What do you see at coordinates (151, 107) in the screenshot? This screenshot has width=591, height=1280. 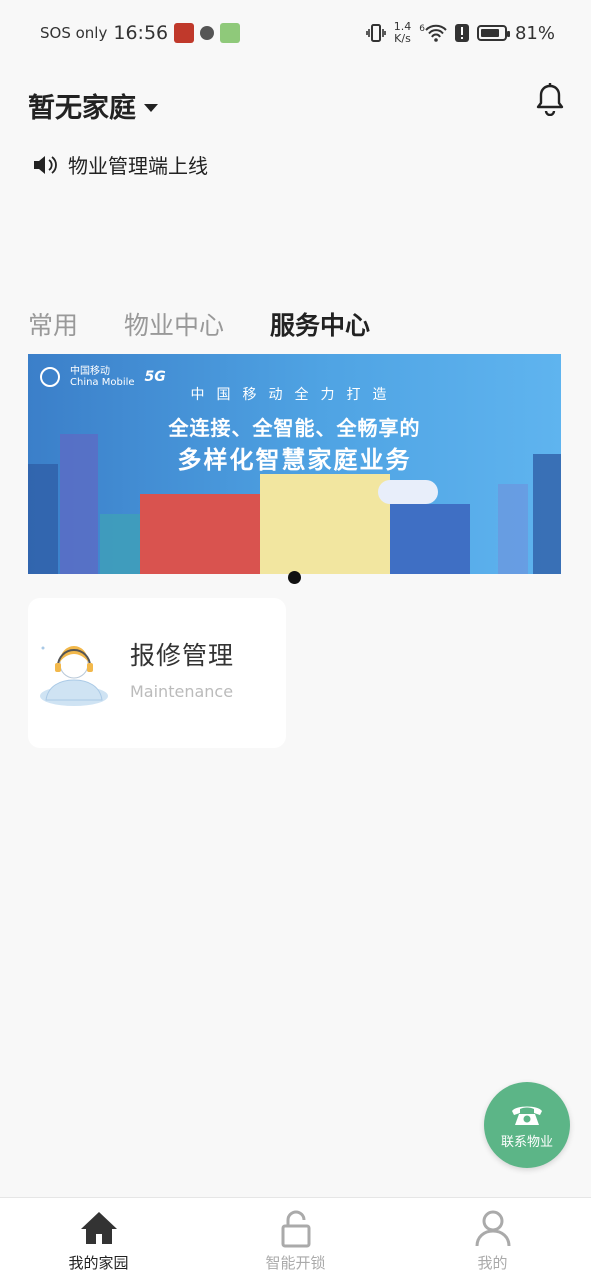 I see `caret-down-icon` at bounding box center [151, 107].